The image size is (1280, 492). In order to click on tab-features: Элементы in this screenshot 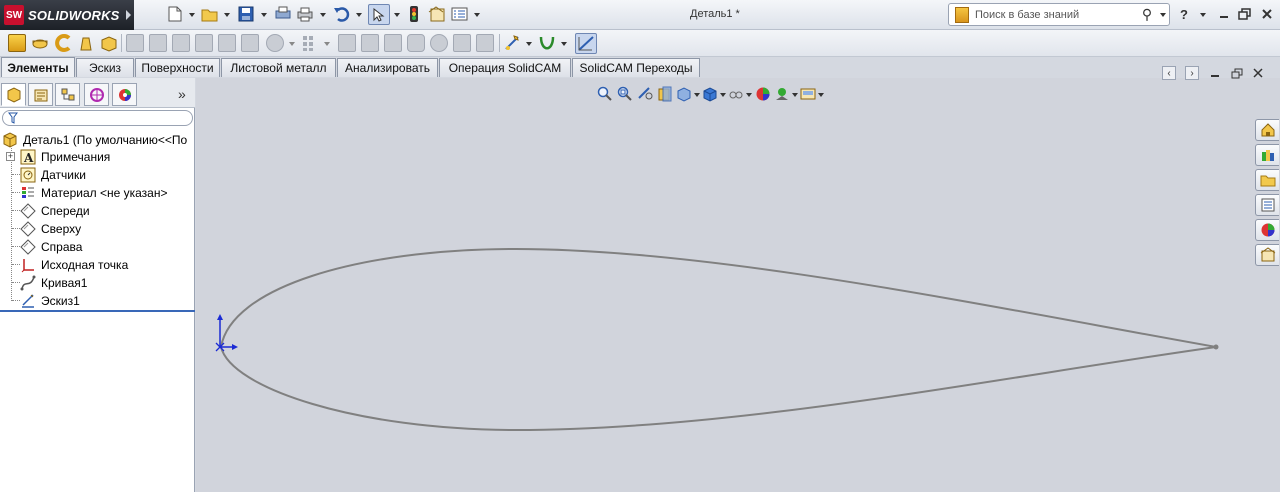, I will do `click(38, 67)`.